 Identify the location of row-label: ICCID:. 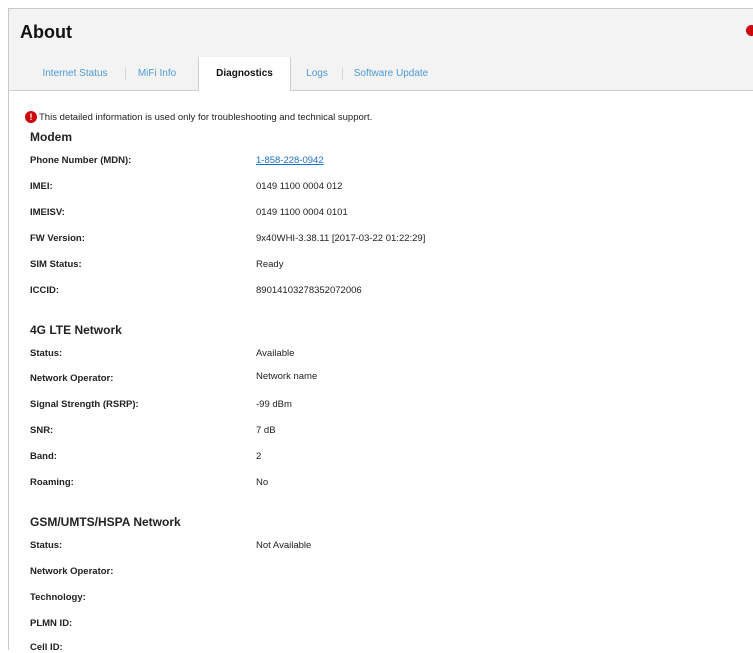
(45, 290).